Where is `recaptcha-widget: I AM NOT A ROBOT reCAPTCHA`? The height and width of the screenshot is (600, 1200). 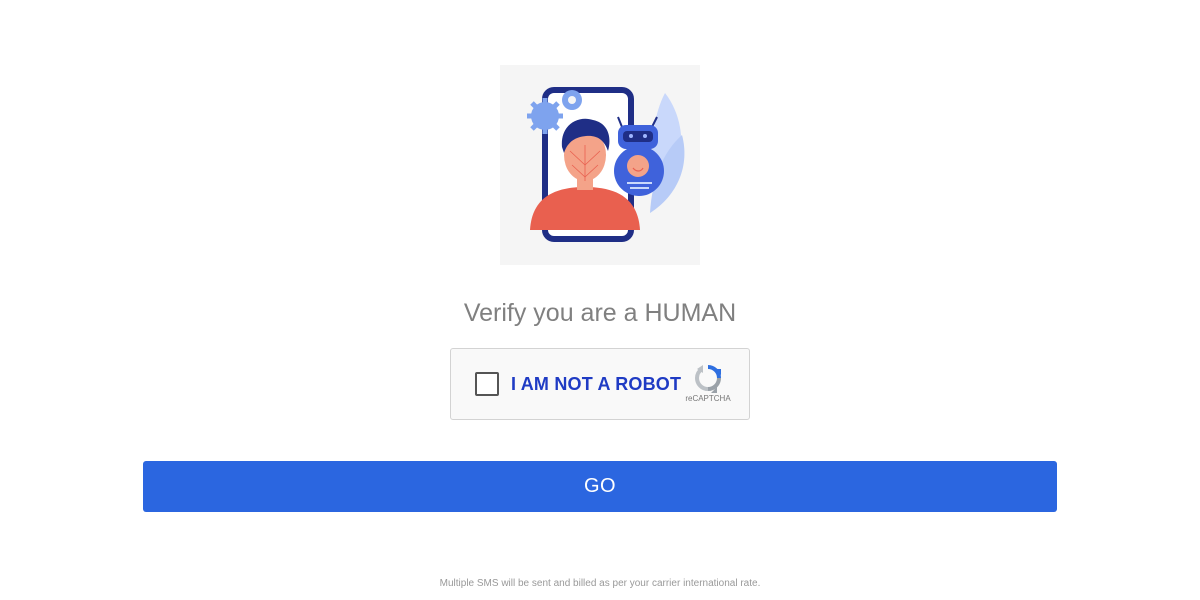
recaptcha-widget: I AM NOT A ROBOT reCAPTCHA is located at coordinates (600, 384).